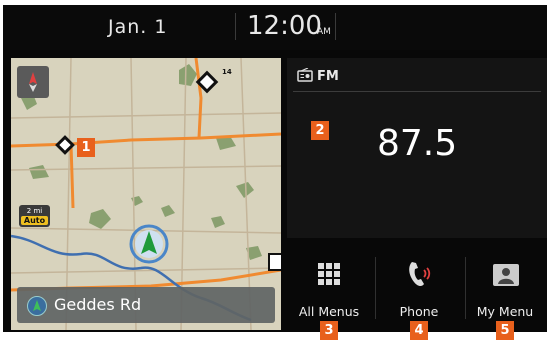  I want to click on route-shield-icon, so click(274, 262).